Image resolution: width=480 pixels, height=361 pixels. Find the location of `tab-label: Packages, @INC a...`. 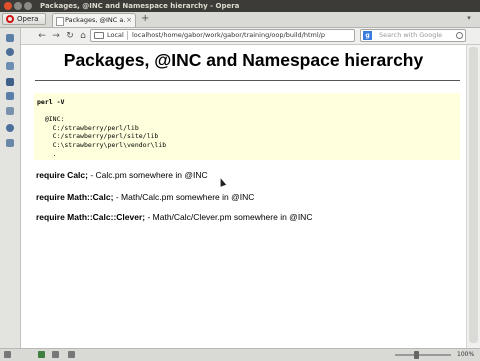

tab-label: Packages, @INC a... is located at coordinates (95, 20).